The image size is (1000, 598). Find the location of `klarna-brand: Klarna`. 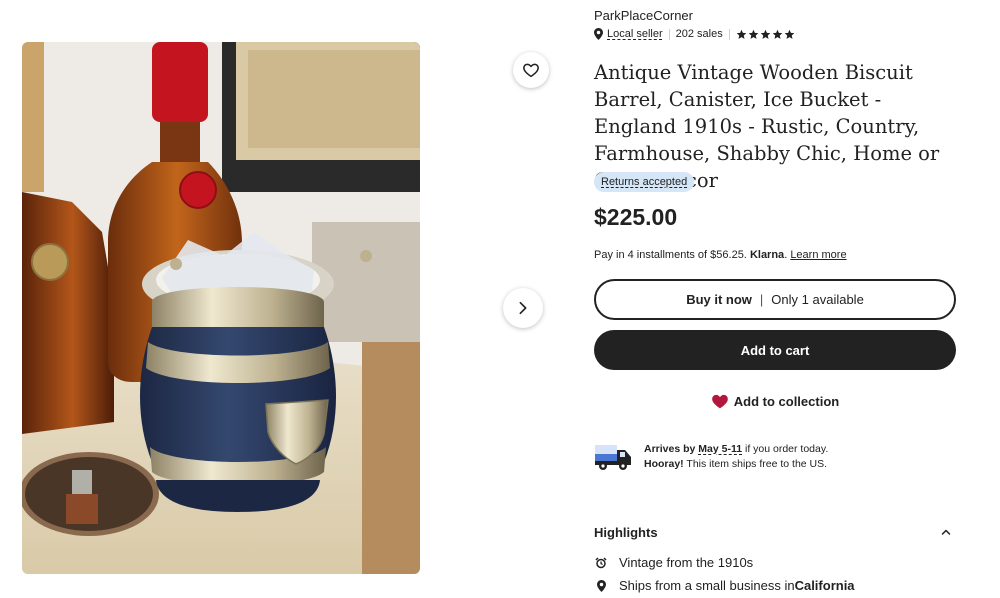

klarna-brand: Klarna is located at coordinates (767, 255).